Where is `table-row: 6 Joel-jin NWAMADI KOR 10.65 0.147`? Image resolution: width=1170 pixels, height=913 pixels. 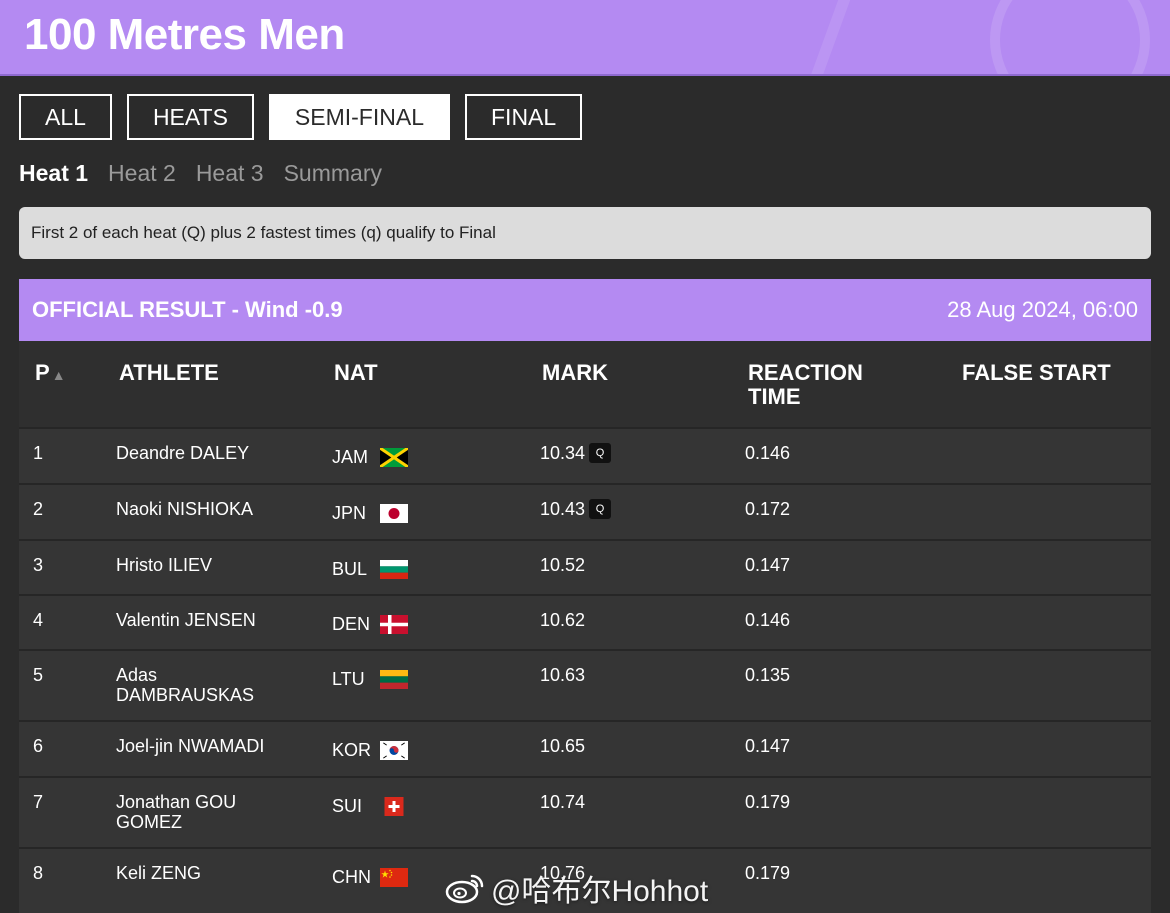
table-row: 6 Joel-jin NWAMADI KOR 10.65 0.147 is located at coordinates (585, 748).